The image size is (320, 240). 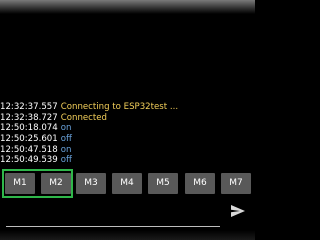 I want to click on log-timestamp: 12:50:18.074, so click(x=29, y=128).